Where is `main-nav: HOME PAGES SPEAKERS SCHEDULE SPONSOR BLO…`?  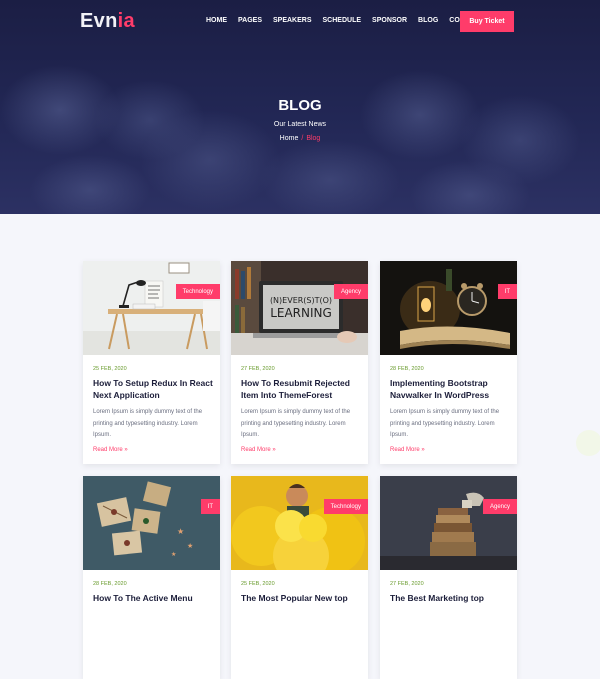 main-nav: HOME PAGES SPEAKERS SCHEDULE SPONSOR BLO… is located at coordinates (350, 20).